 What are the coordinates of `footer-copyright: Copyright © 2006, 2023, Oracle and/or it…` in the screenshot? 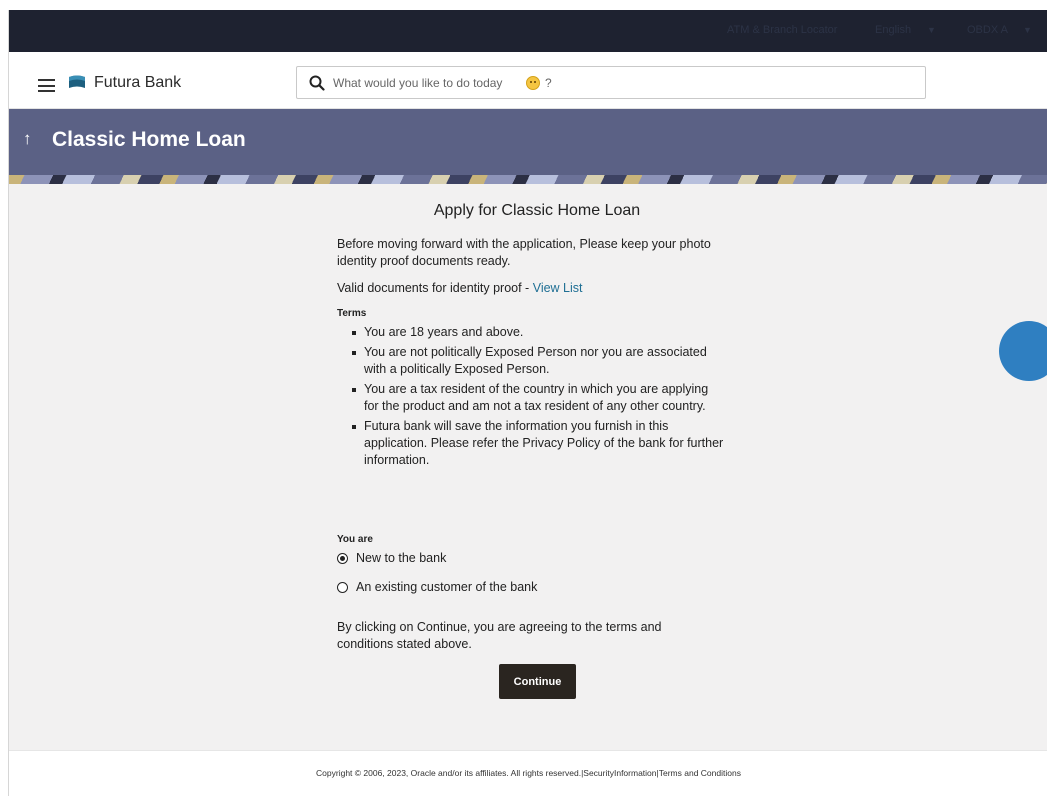 It's located at (528, 773).